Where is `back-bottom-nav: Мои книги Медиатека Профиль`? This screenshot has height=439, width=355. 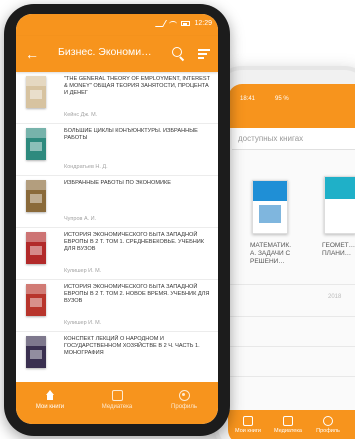 back-bottom-nav: Мои книги Медиатека Профиль is located at coordinates (291, 424).